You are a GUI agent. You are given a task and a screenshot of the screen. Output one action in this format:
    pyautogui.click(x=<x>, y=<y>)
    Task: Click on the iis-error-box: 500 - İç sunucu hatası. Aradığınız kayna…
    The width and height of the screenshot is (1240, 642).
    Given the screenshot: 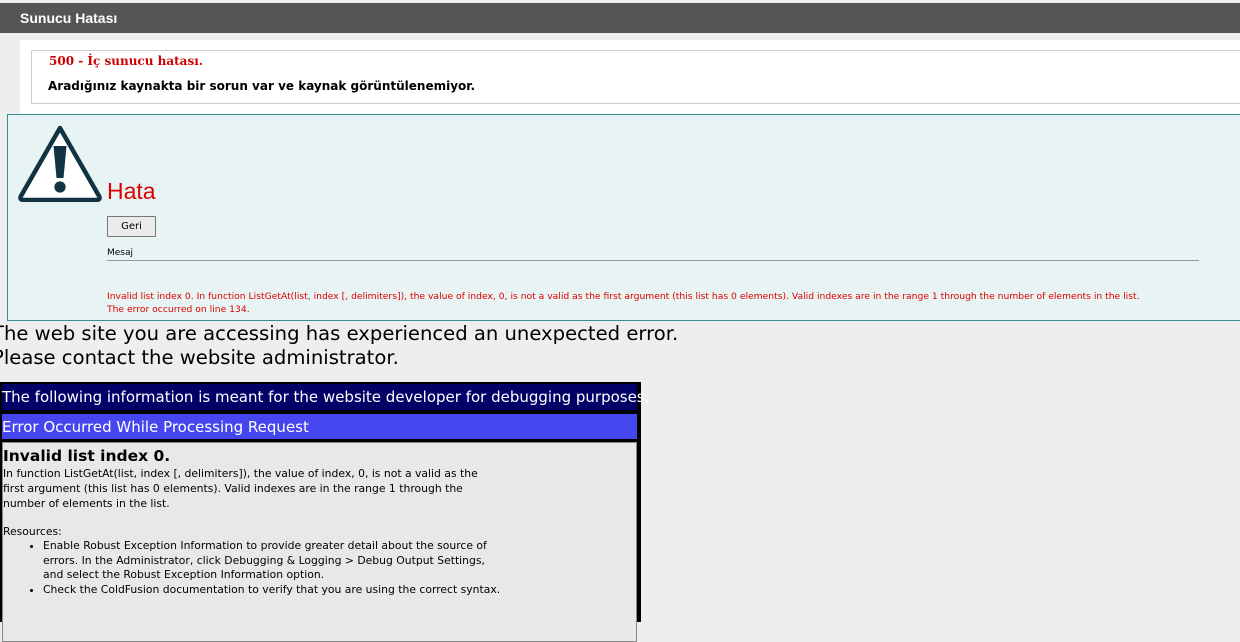 What is the action you would take?
    pyautogui.click(x=635, y=77)
    